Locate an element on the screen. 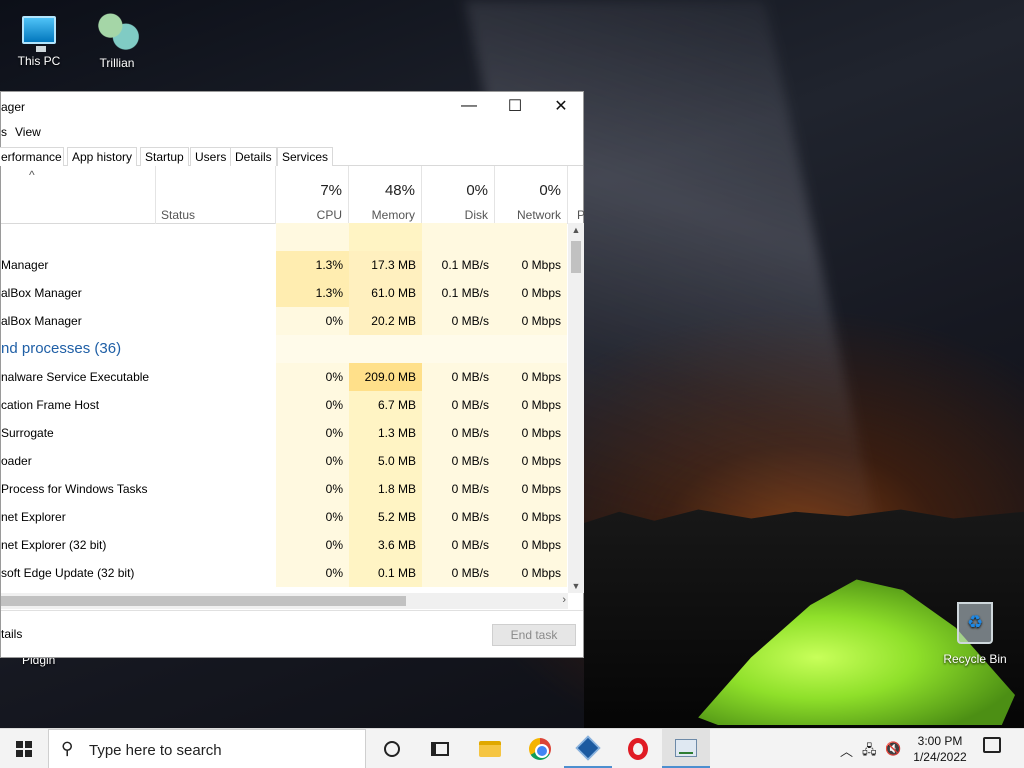 This screenshot has width=1024, height=768. scroll-up-icon: ▲ is located at coordinates (576, 230).